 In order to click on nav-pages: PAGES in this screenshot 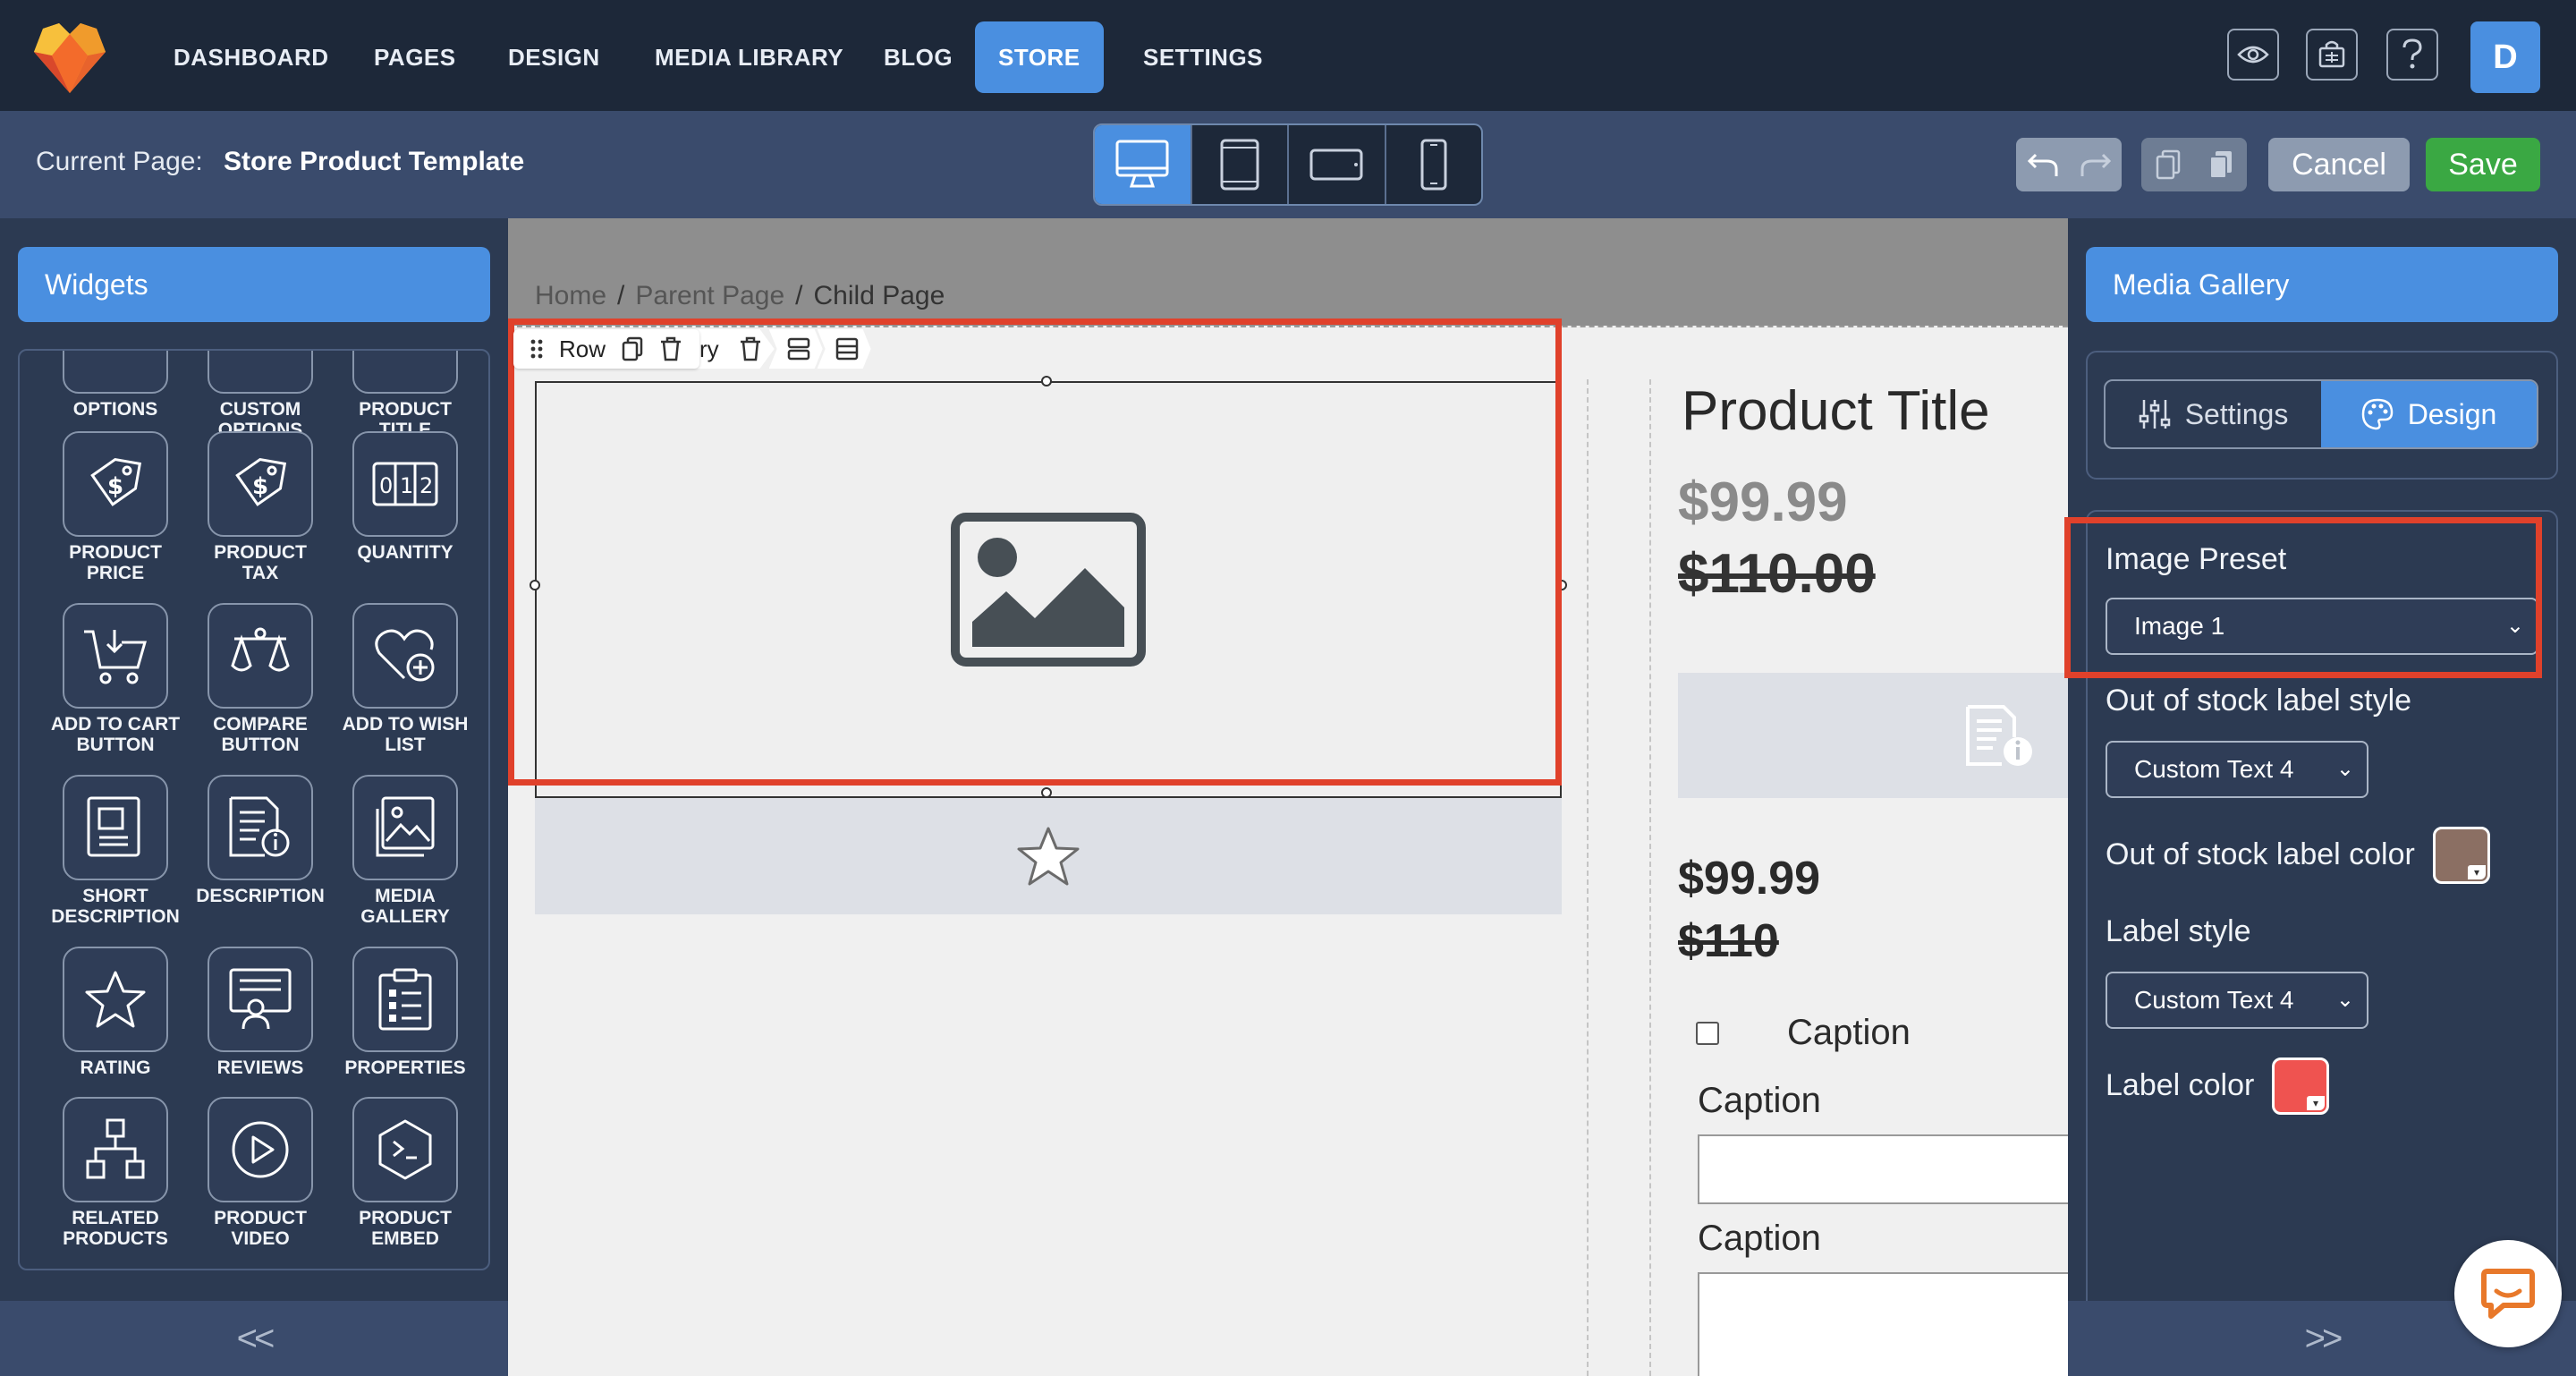, I will do `click(415, 57)`.